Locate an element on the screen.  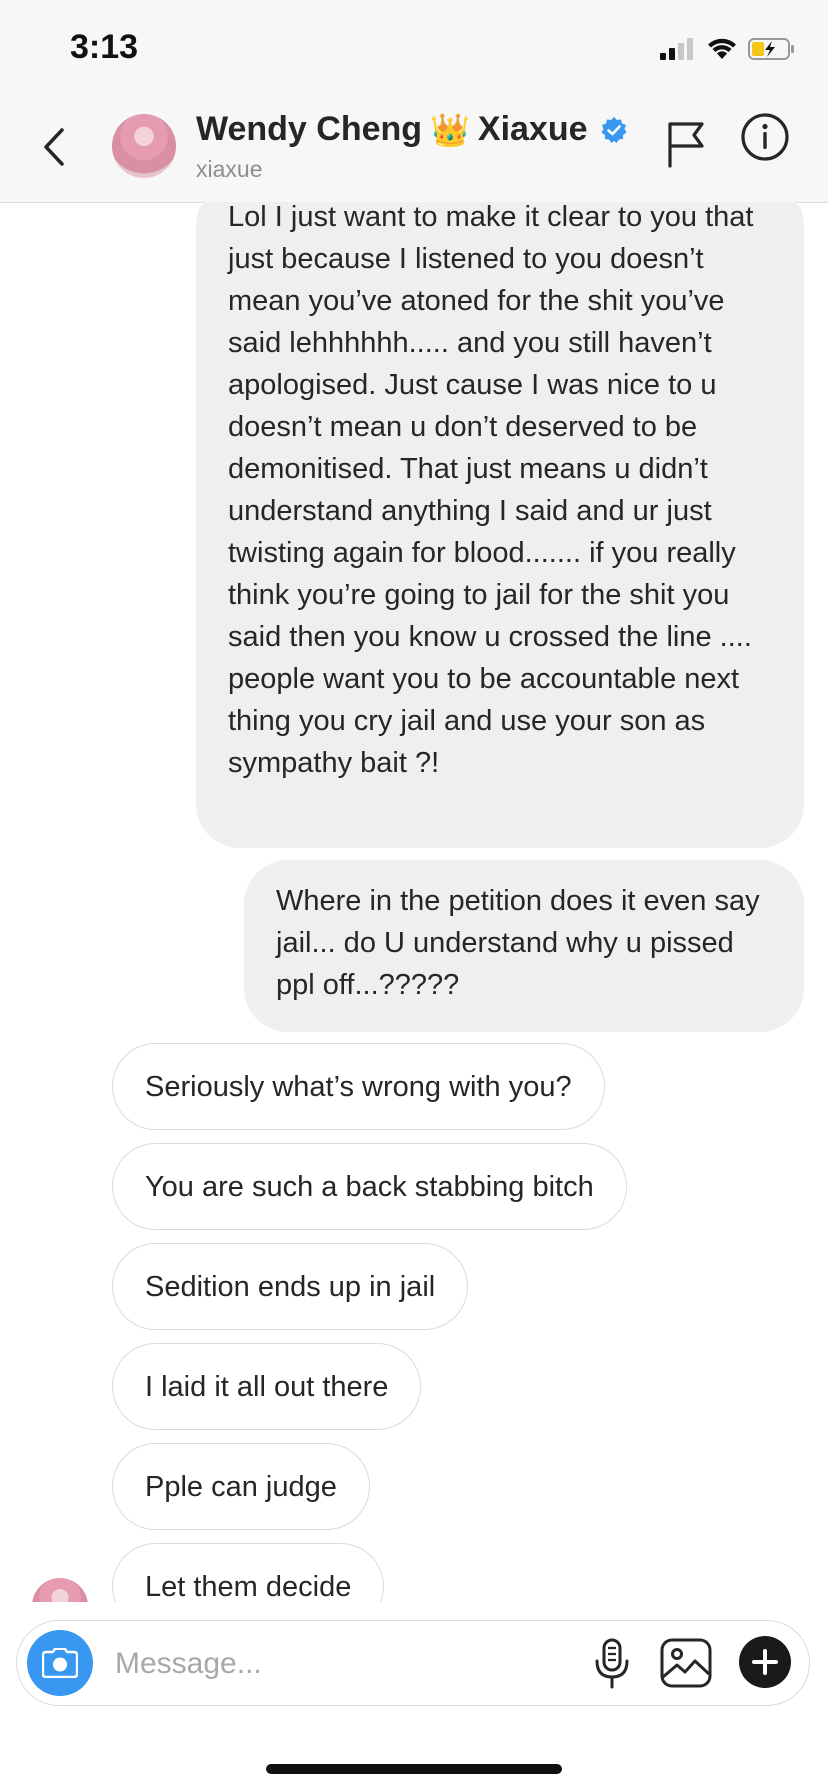
camera-button is located at coordinates (60, 1663).